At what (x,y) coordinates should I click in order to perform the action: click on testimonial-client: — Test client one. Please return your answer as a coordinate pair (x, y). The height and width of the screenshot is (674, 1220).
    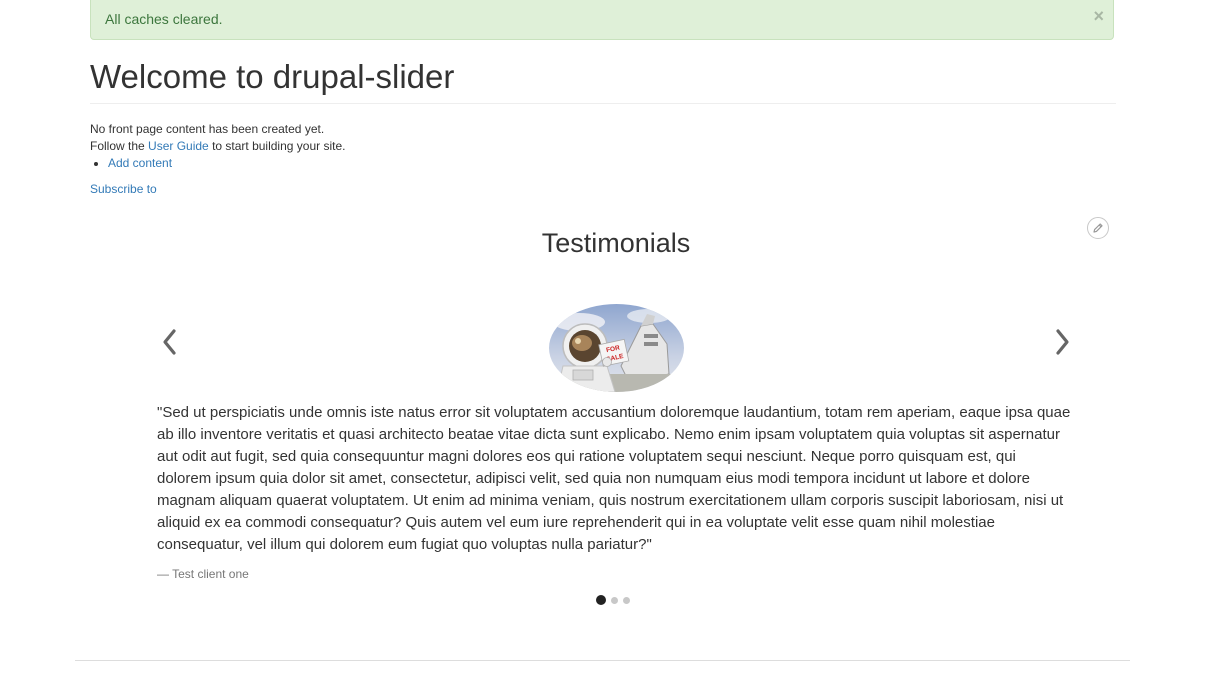
    Looking at the image, I should click on (203, 574).